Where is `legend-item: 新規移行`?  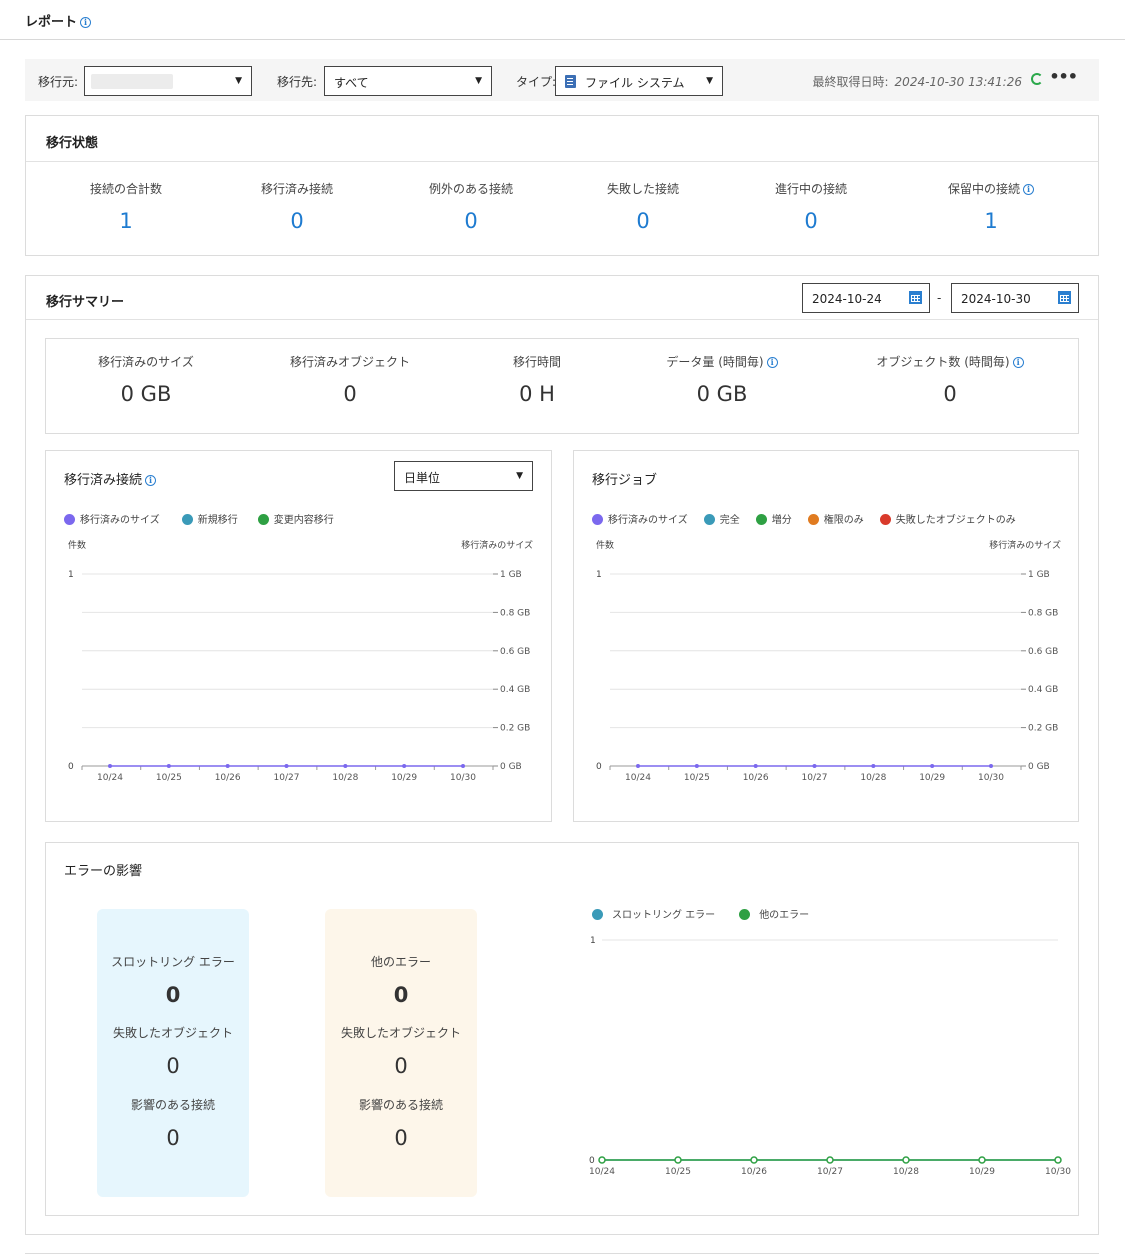
legend-item: 新規移行 is located at coordinates (209, 518).